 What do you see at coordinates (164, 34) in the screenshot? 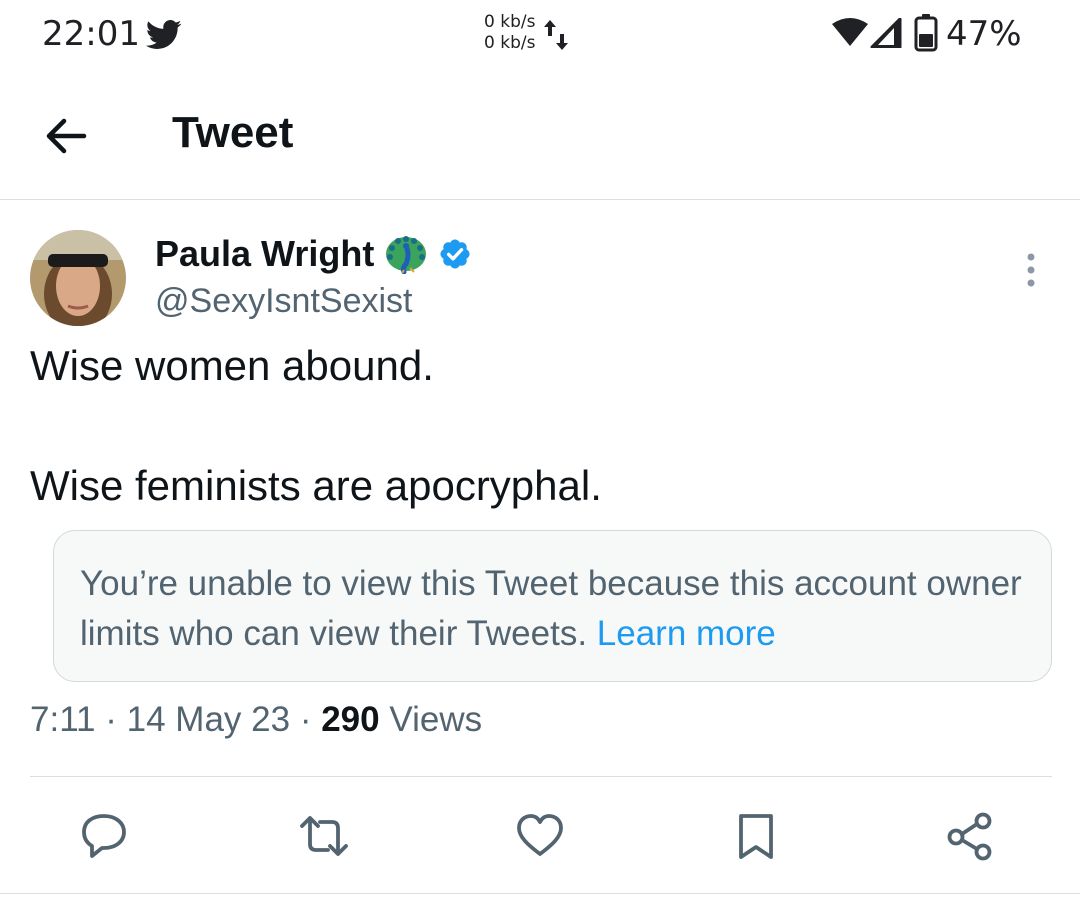
I see `twitter-bird-icon` at bounding box center [164, 34].